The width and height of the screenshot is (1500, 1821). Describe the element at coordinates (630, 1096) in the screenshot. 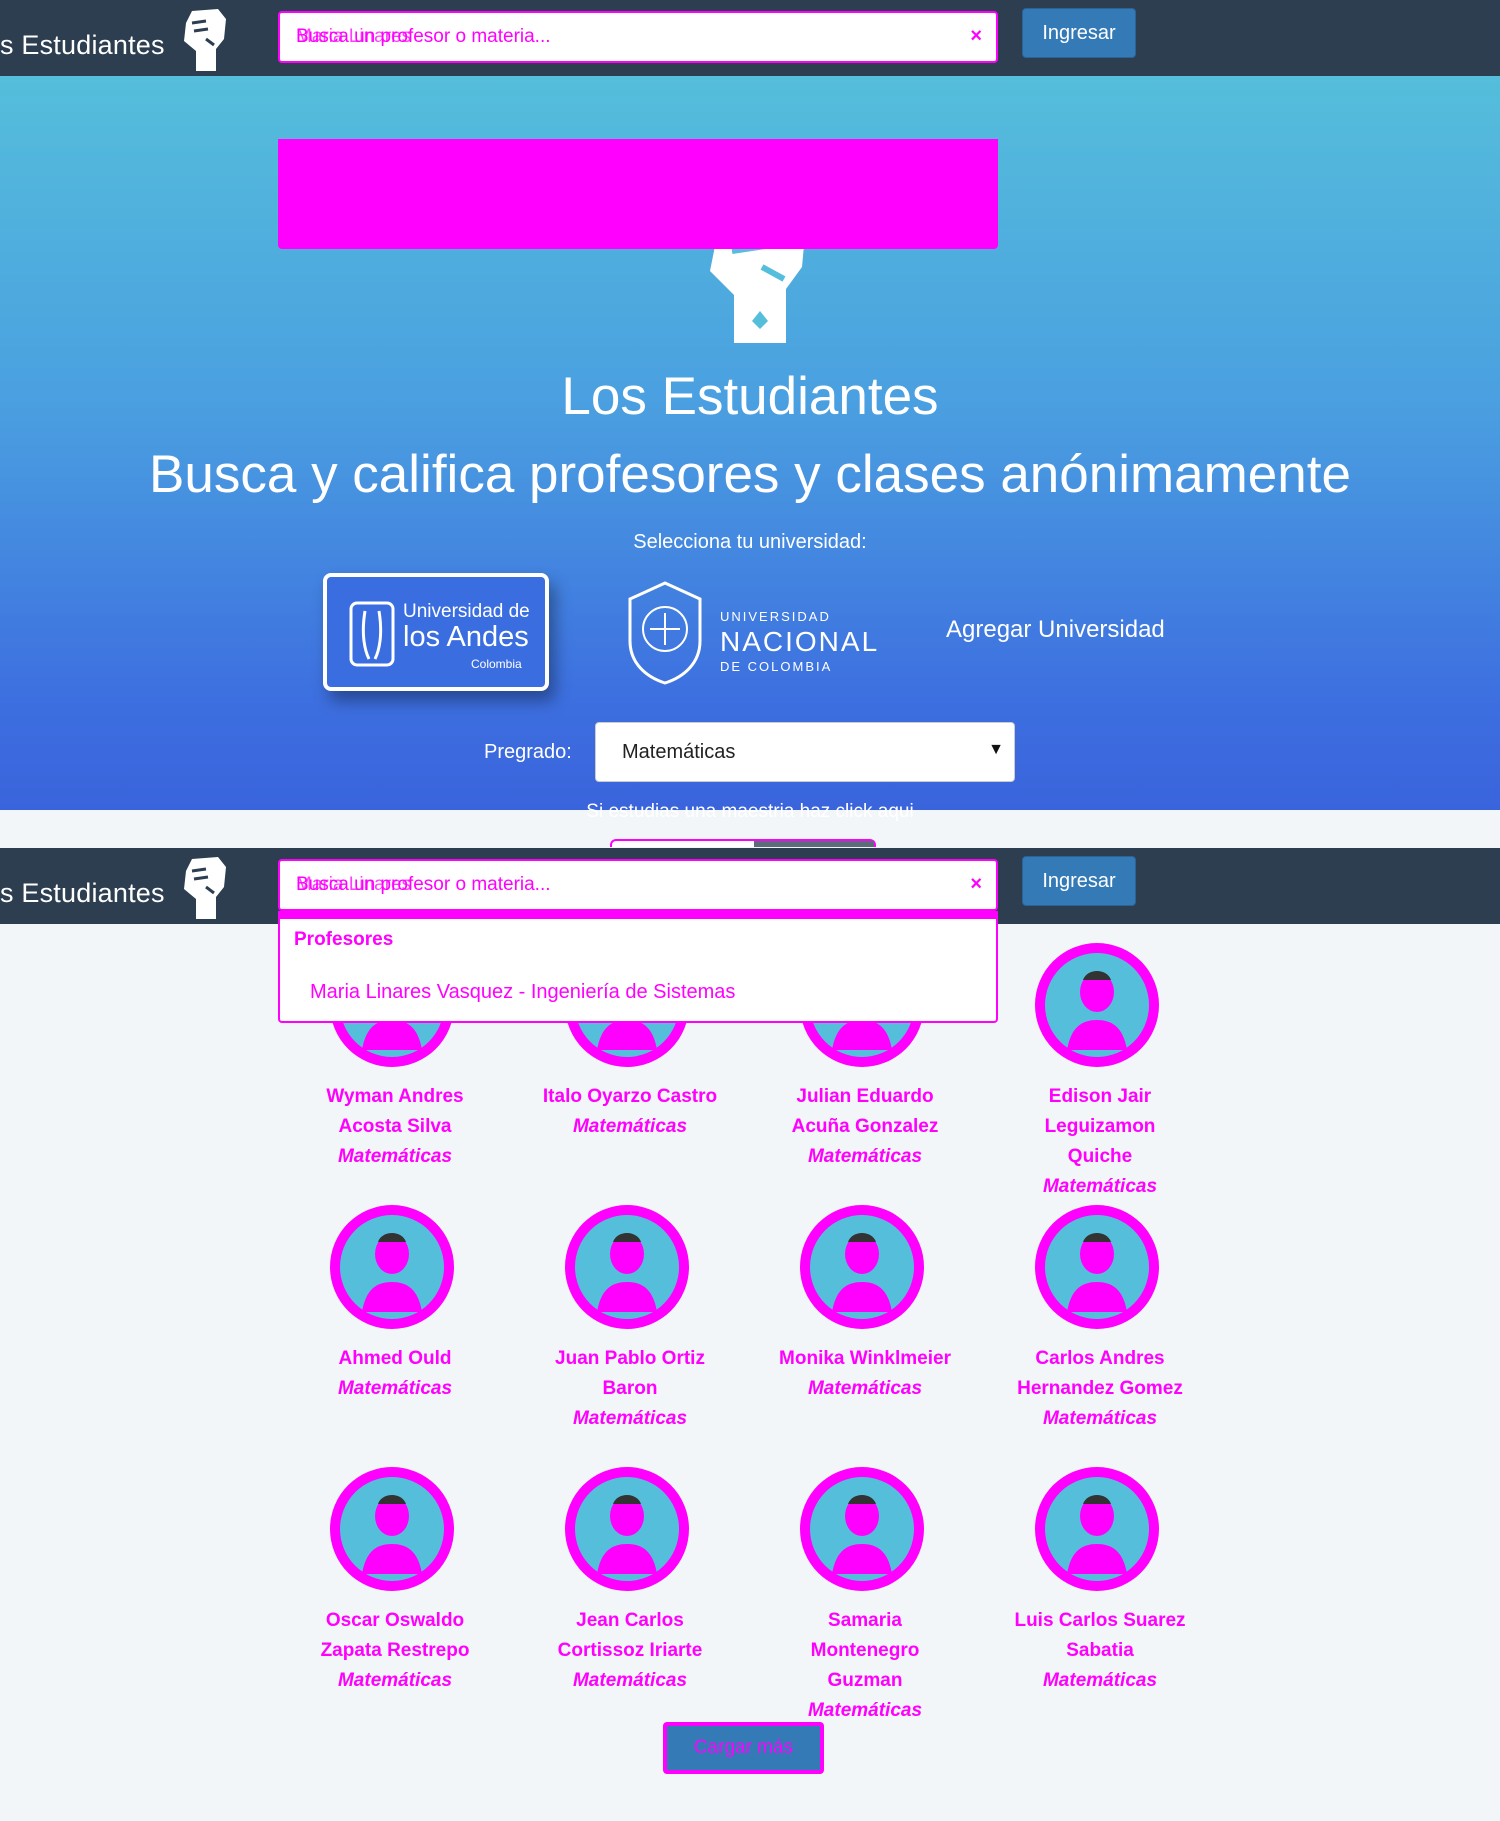

I see `professor-name: Italo Oyarzo Castro` at that location.